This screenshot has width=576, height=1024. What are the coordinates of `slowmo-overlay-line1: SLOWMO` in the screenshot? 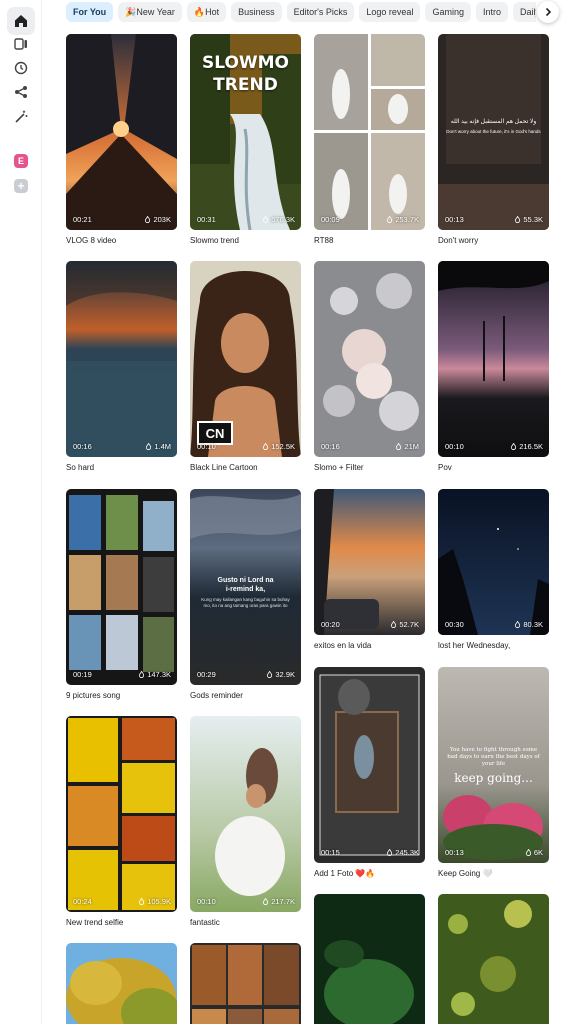 It's located at (245, 63).